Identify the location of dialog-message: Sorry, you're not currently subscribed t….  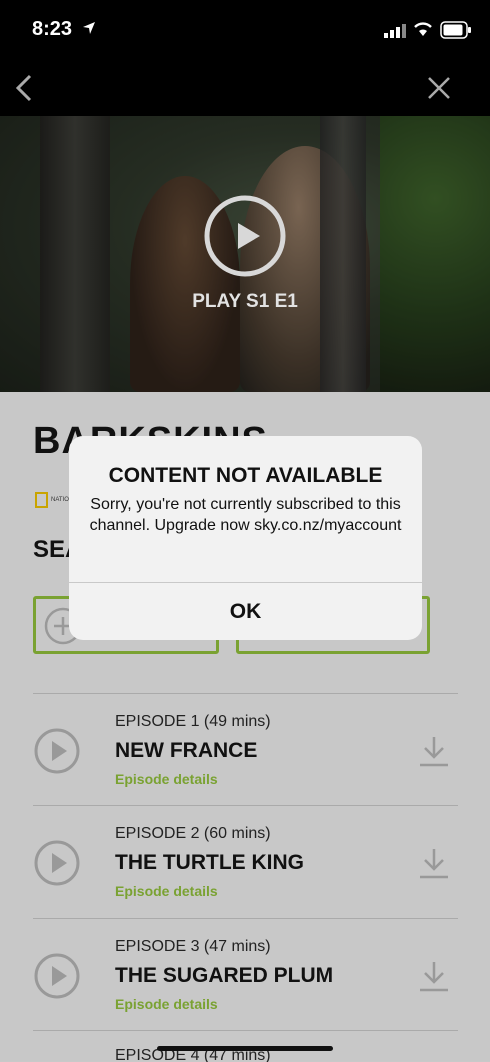
(245, 515).